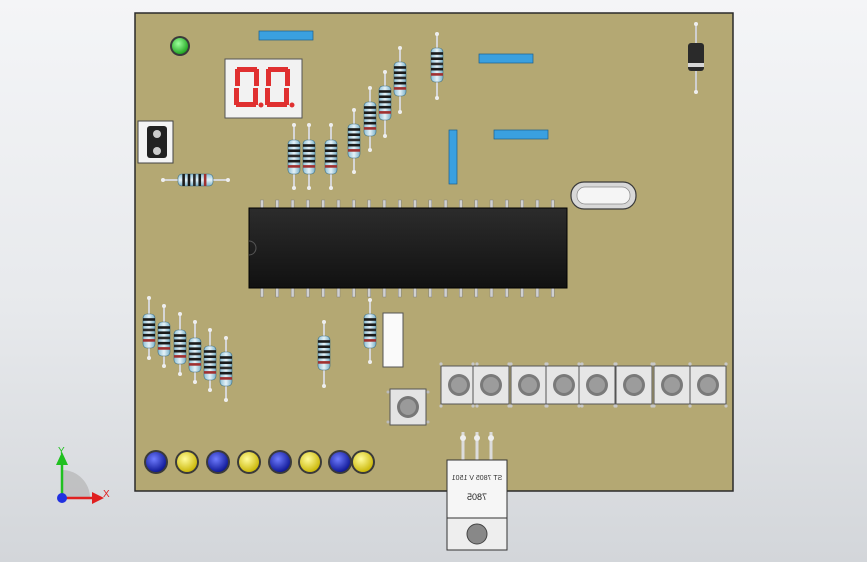 The width and height of the screenshot is (867, 562). I want to click on coordinate-triad: Y X, so click(83, 475).